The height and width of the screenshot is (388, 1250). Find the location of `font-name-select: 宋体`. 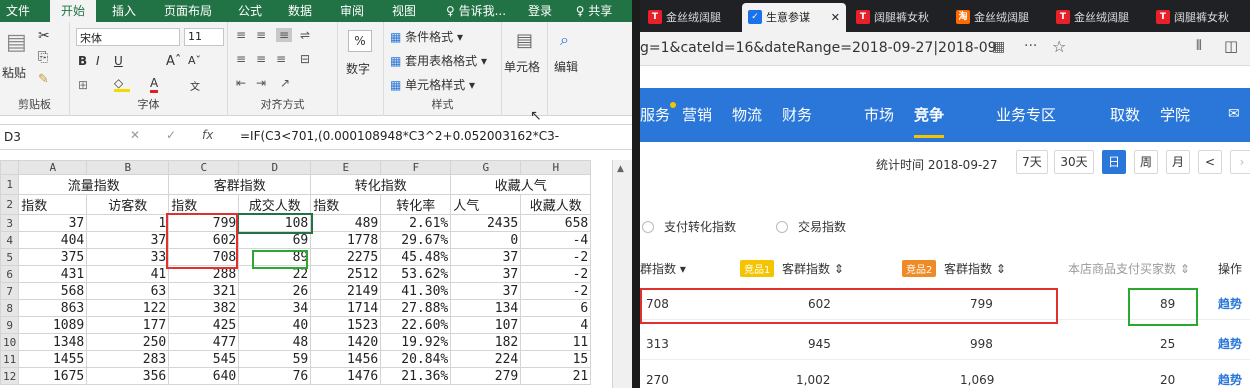

font-name-select: 宋体 is located at coordinates (128, 37).